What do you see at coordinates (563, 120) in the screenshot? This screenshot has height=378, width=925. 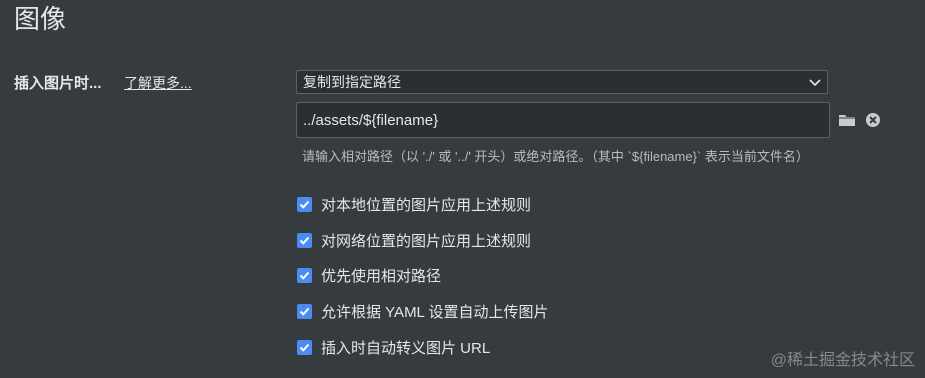 I see `image-path-input` at bounding box center [563, 120].